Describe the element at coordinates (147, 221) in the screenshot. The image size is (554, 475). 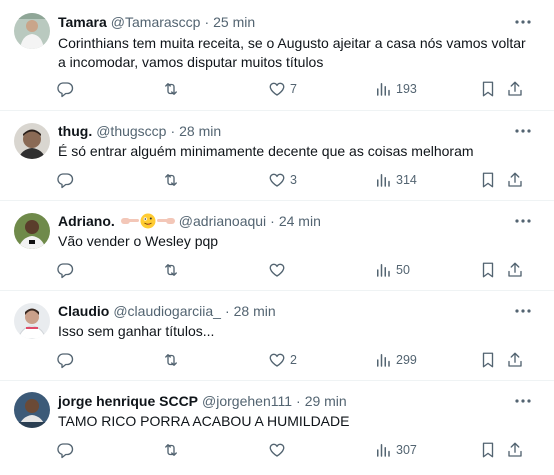
I see `name-emojis` at that location.